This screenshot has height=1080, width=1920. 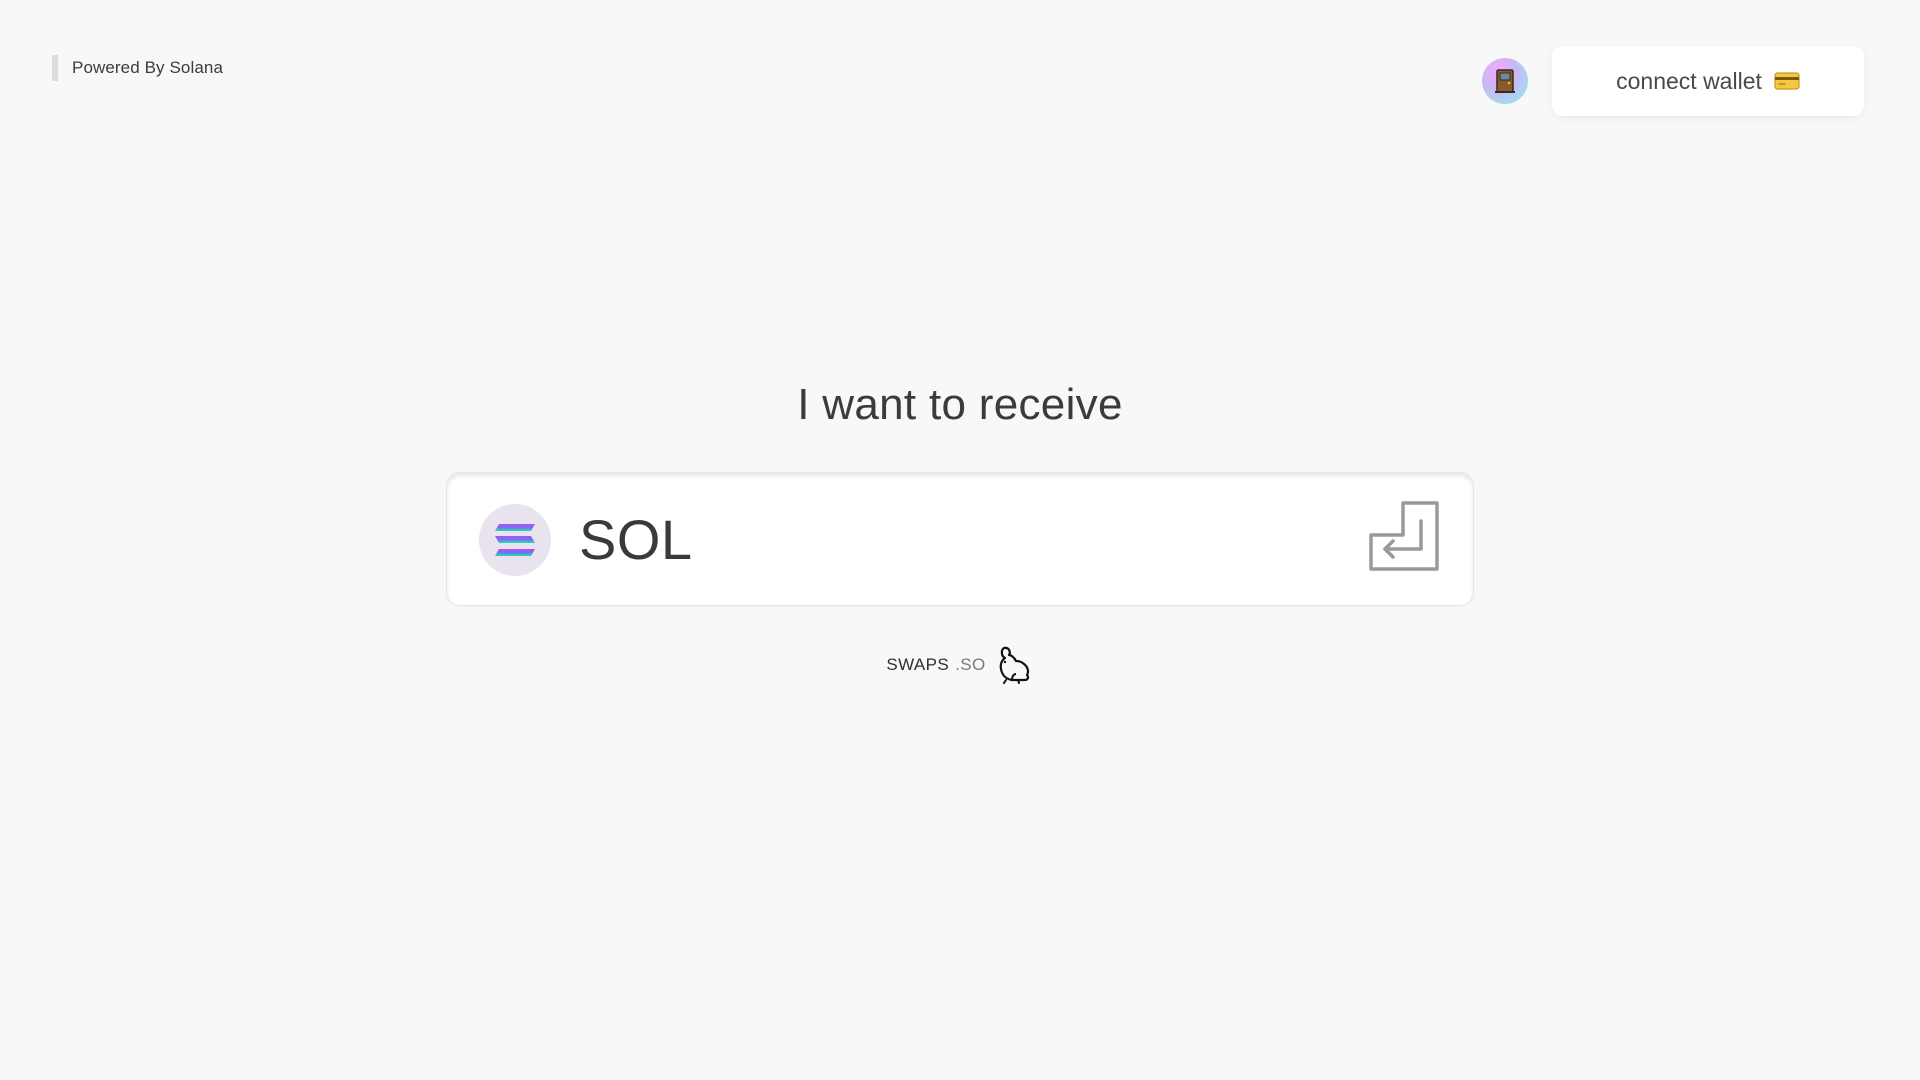 I want to click on powered-by-text: Powered By Solana, so click(x=148, y=67).